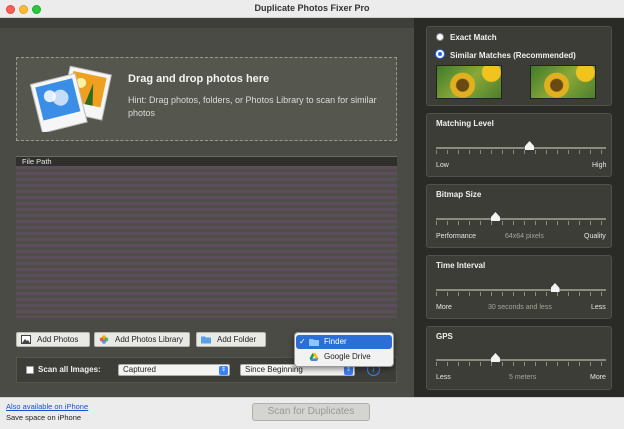 Image resolution: width=624 pixels, height=429 pixels. Describe the element at coordinates (563, 82) in the screenshot. I see `similar-match-preview-image` at that location.